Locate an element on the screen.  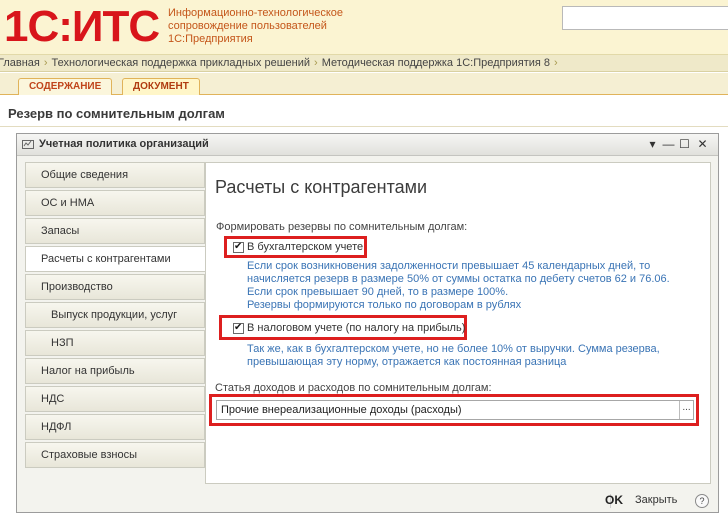
window-icon is located at coordinates (28, 144).